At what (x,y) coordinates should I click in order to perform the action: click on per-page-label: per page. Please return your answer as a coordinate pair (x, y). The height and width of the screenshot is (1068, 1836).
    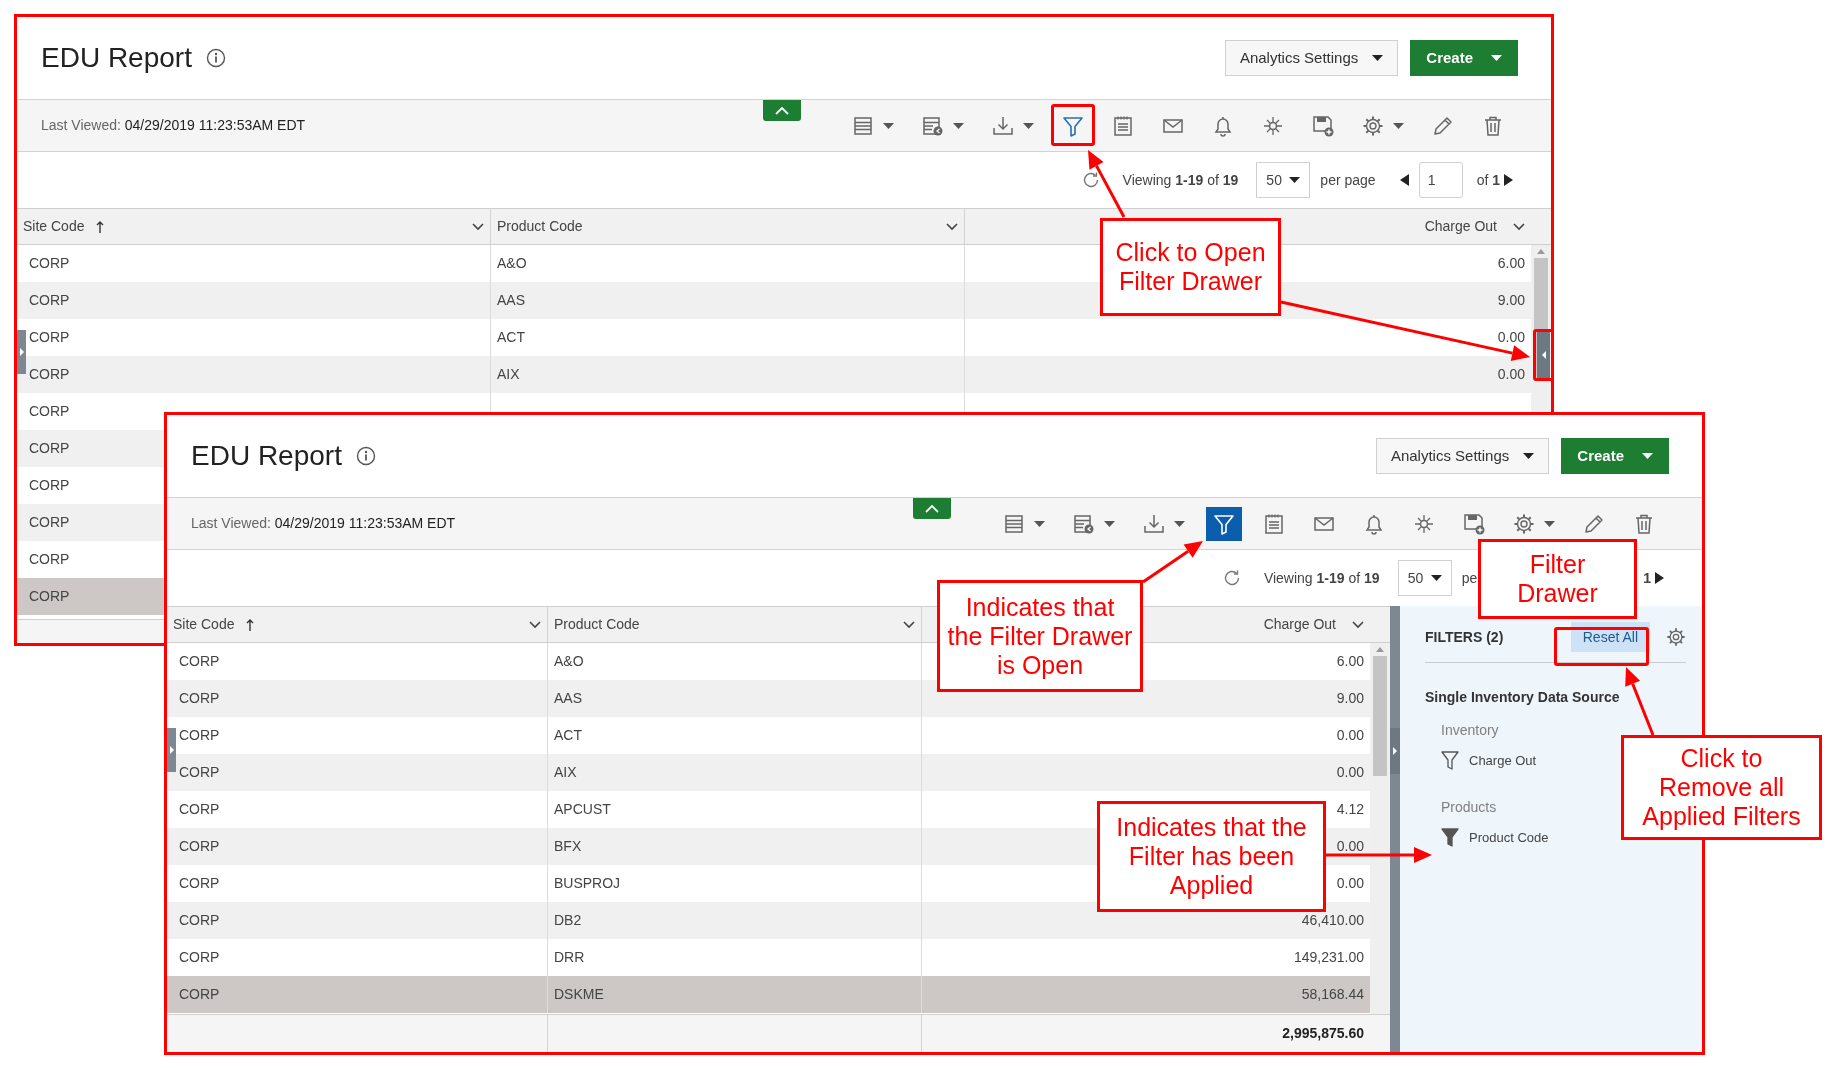
    Looking at the image, I should click on (1348, 180).